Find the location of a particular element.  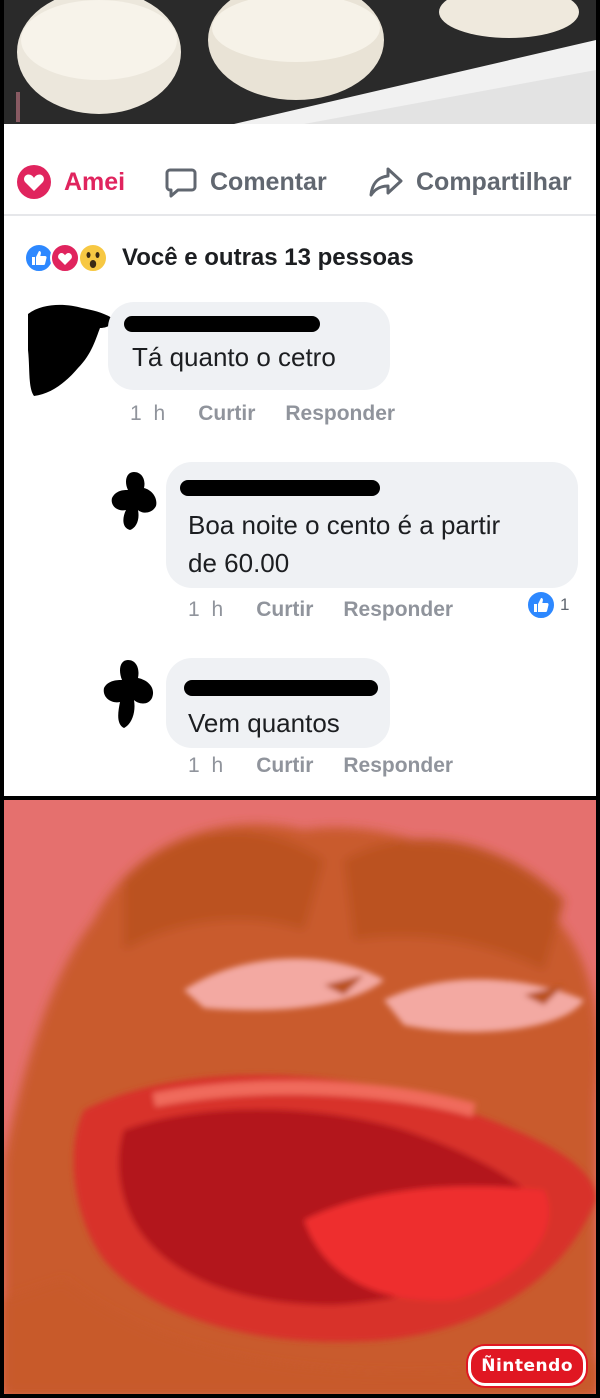

comment-bubble: Boa noite o cento é a partir de 60.00 is located at coordinates (372, 525).